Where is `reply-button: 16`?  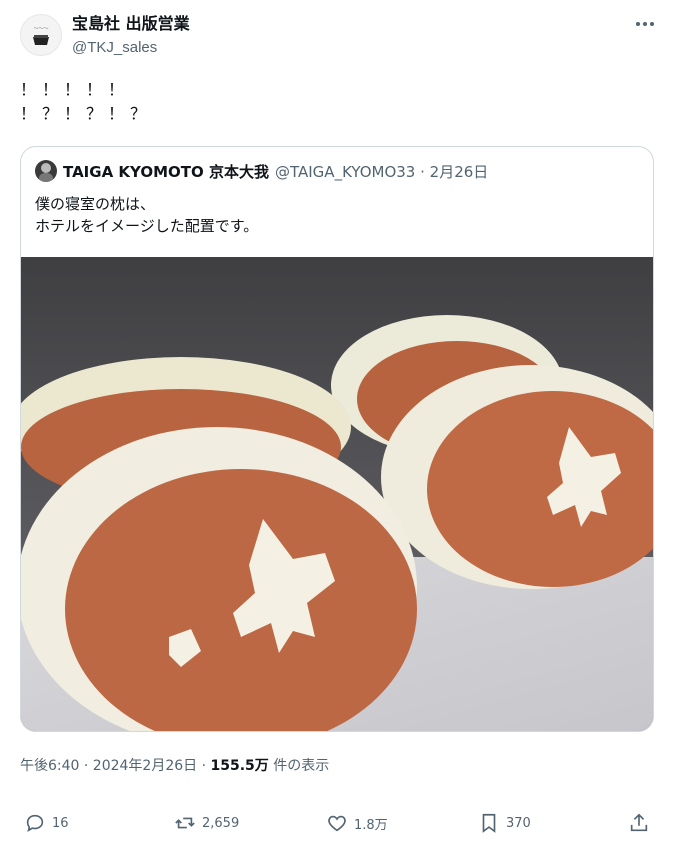 reply-button: 16 is located at coordinates (46, 823).